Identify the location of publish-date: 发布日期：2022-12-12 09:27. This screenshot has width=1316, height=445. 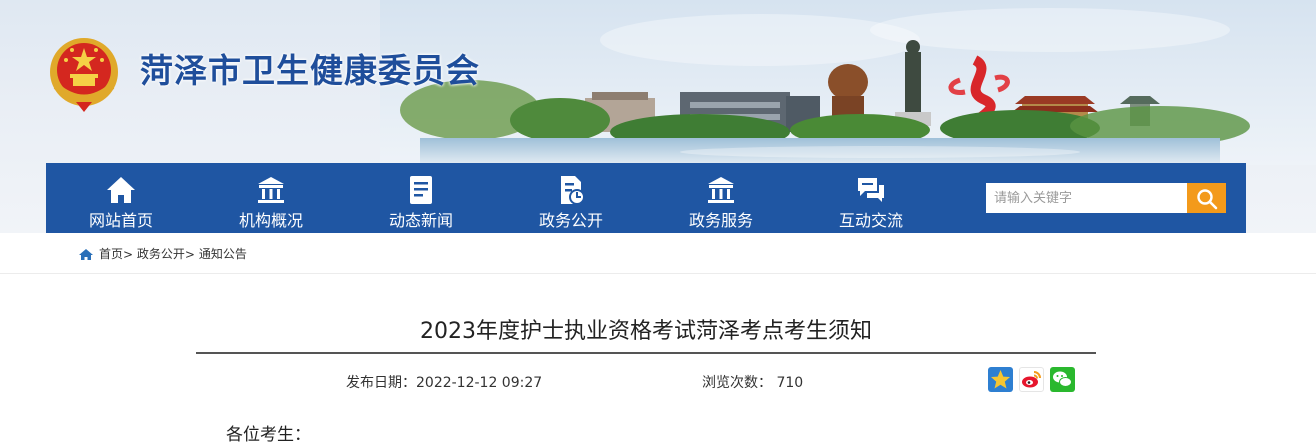
(444, 382).